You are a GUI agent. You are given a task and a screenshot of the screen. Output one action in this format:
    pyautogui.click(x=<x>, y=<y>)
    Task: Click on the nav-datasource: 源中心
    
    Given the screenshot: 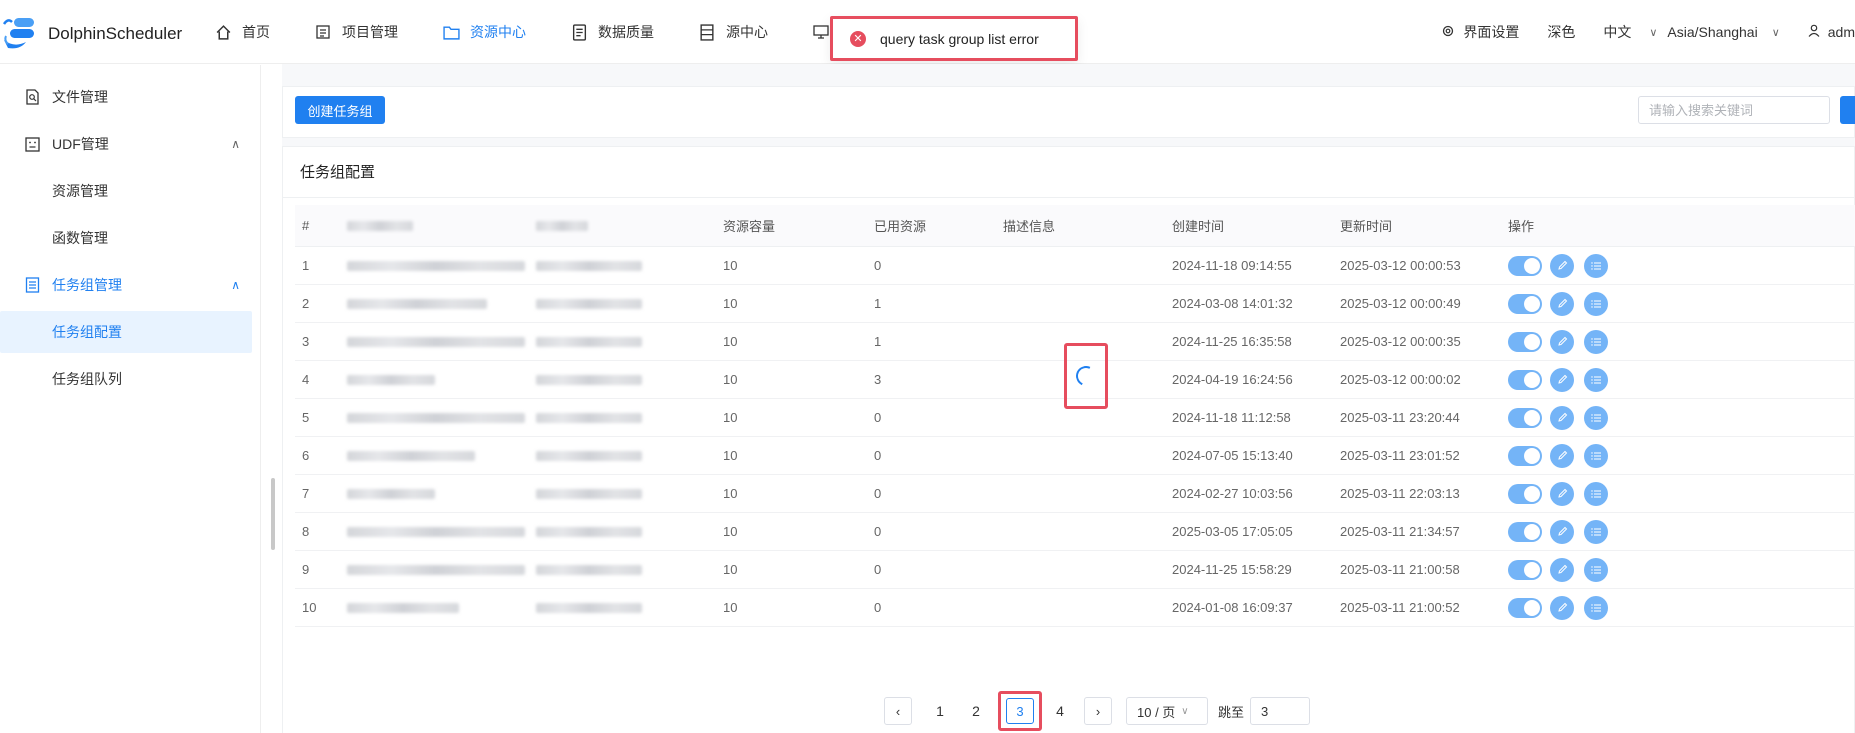 What is the action you would take?
    pyautogui.click(x=733, y=32)
    